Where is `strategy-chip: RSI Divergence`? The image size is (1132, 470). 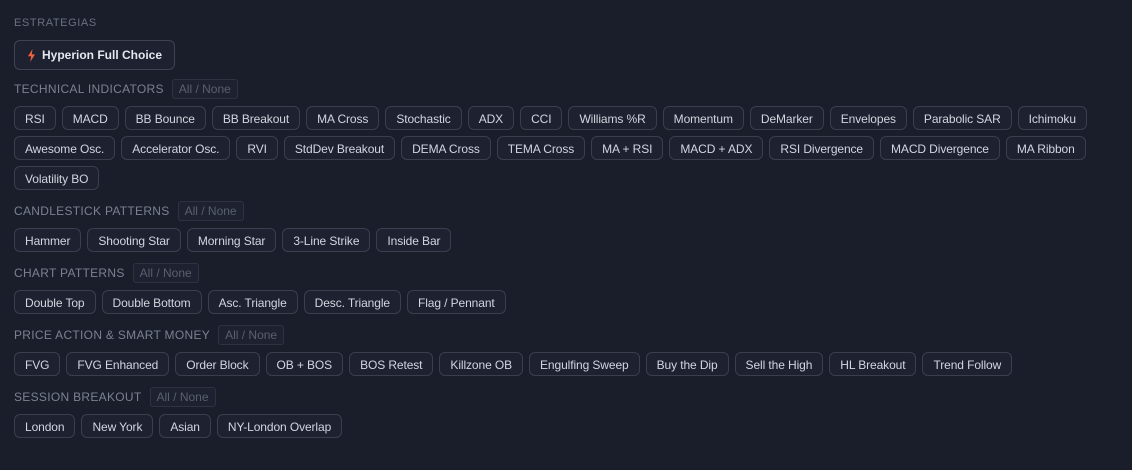
strategy-chip: RSI Divergence is located at coordinates (822, 148).